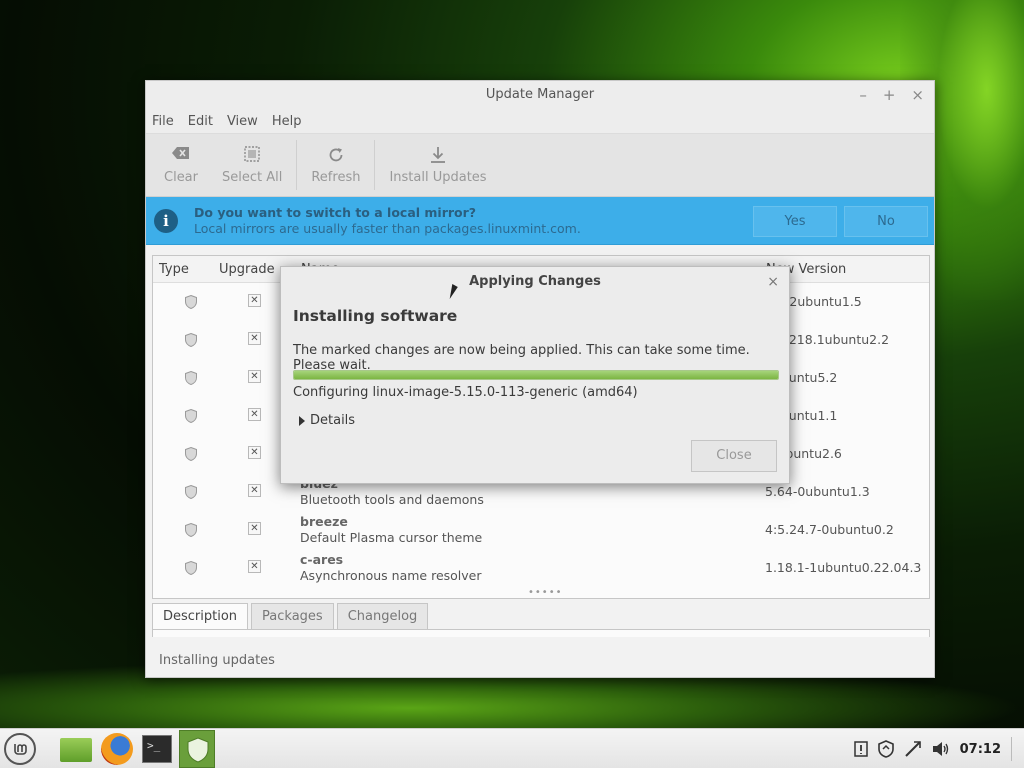 This screenshot has width=1024, height=768. I want to click on clock: 07:12, so click(980, 749).